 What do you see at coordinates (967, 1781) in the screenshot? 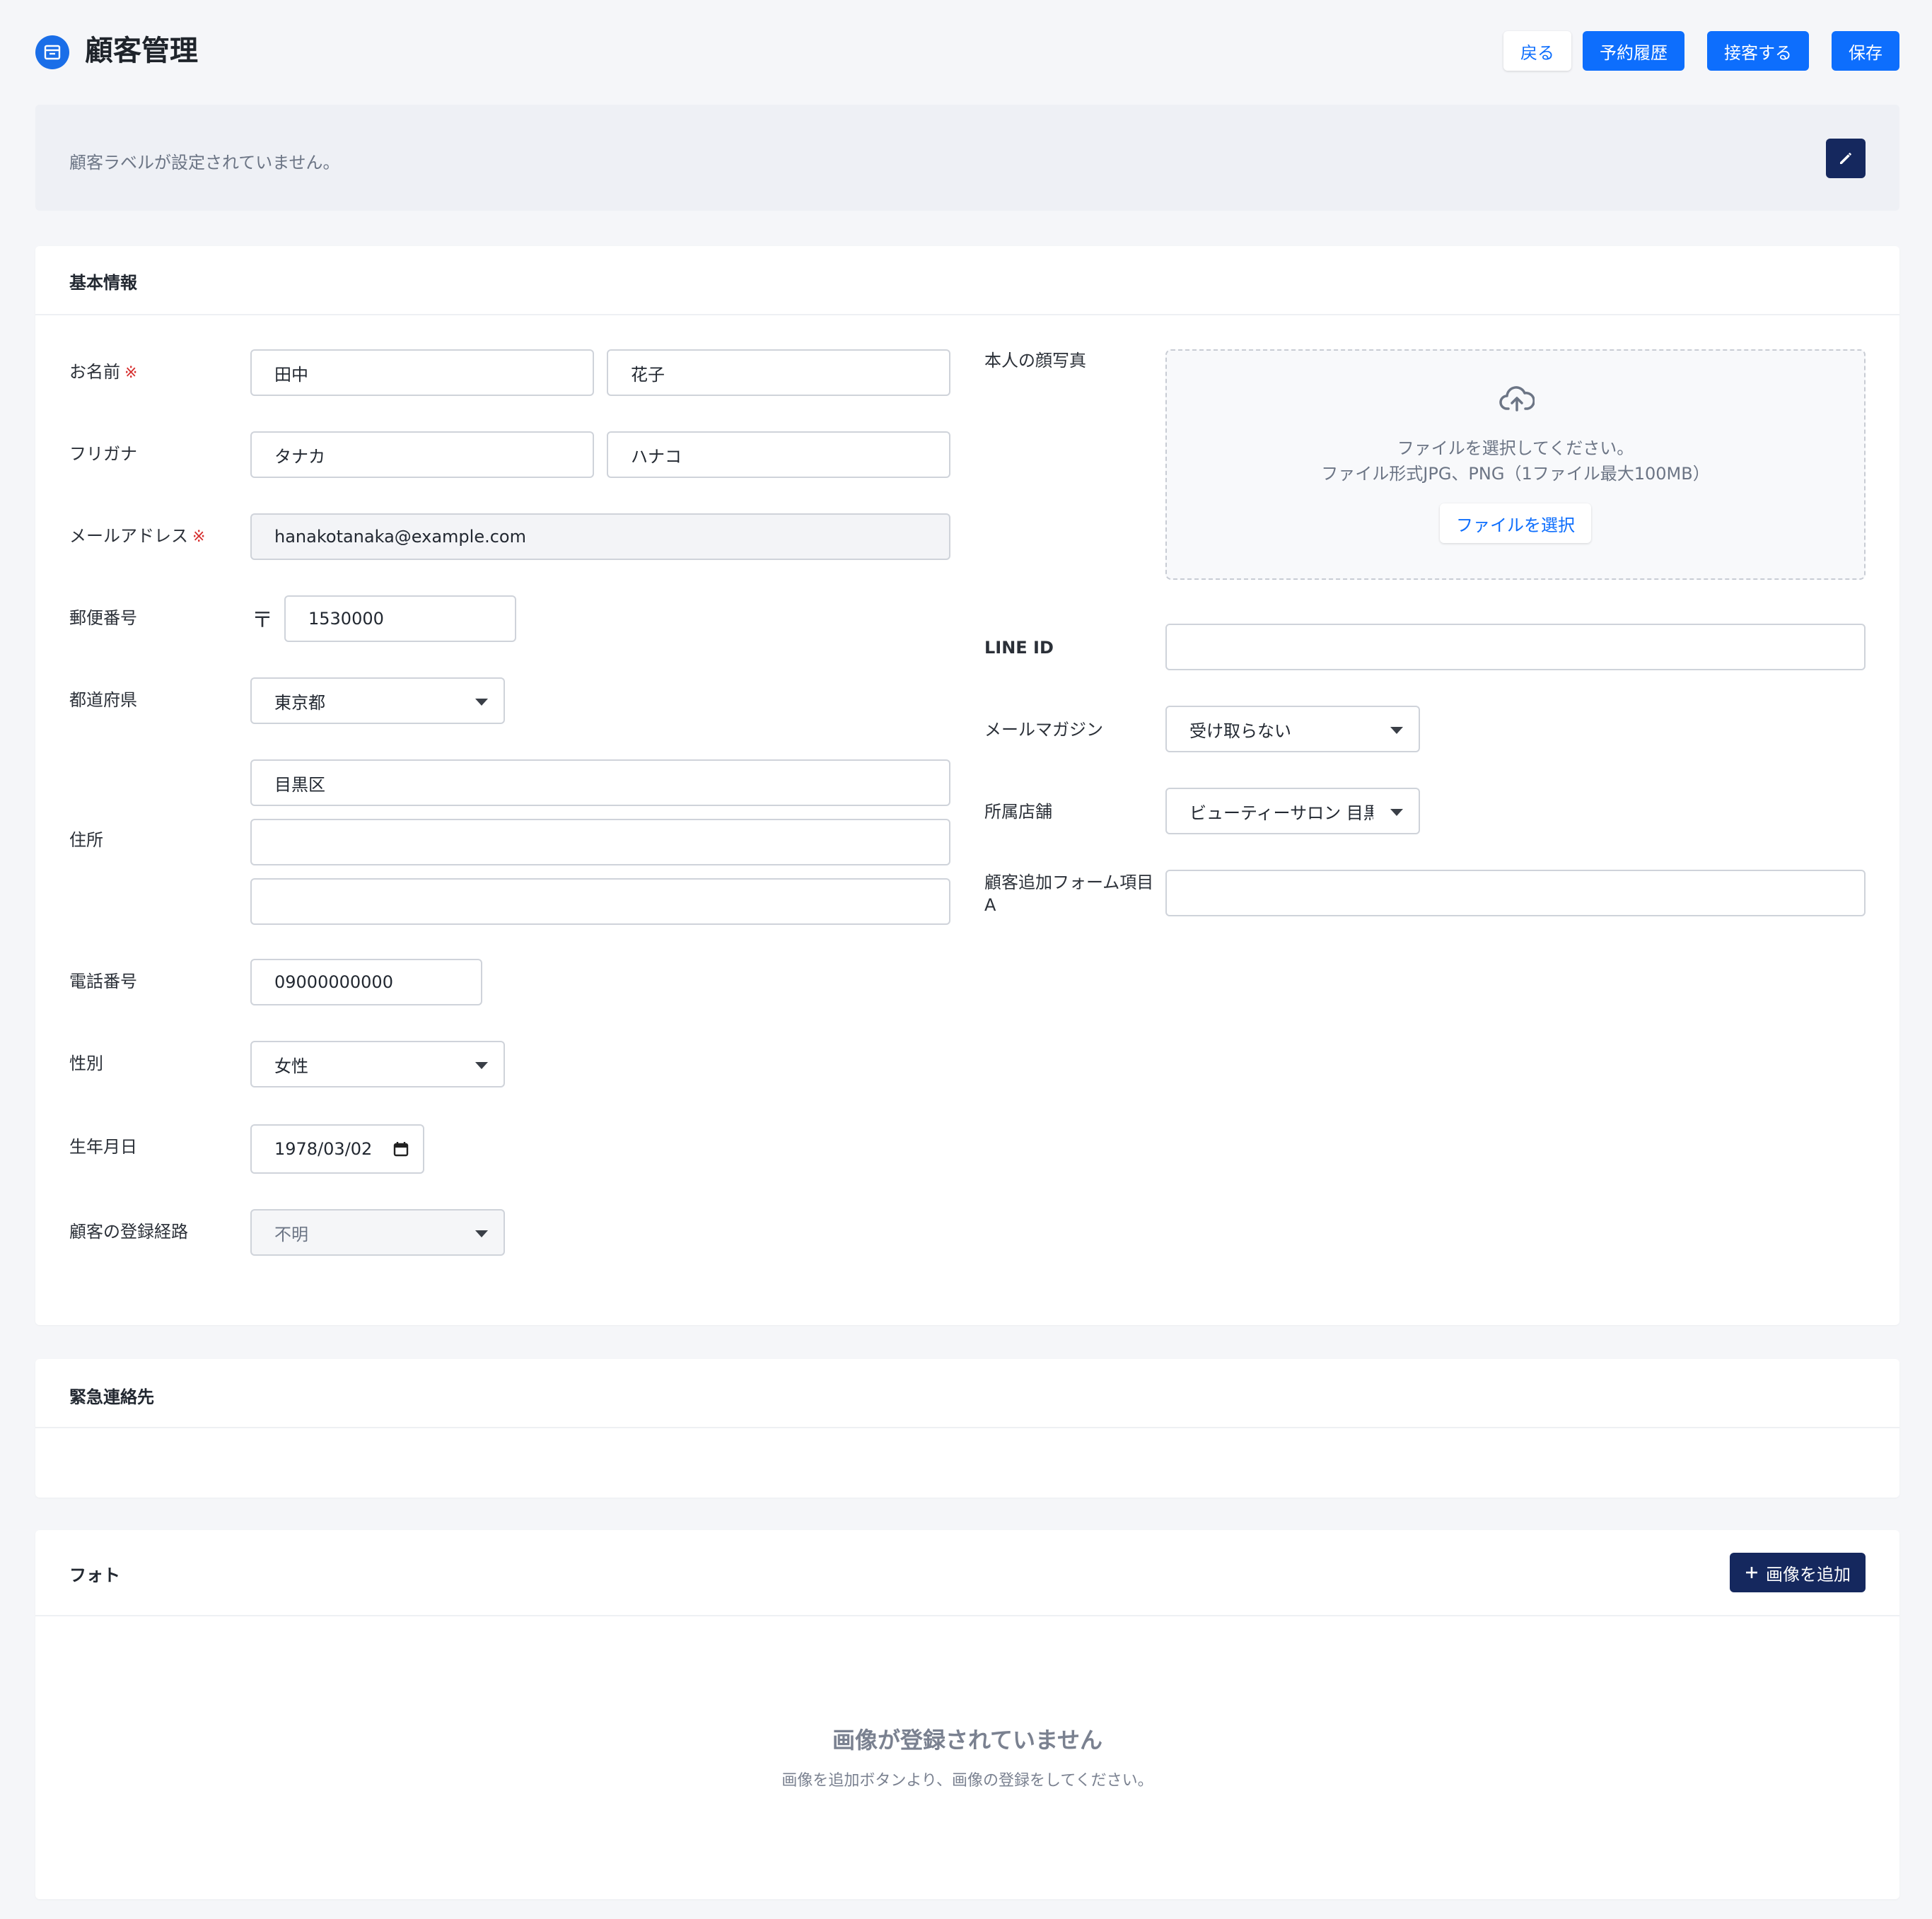
I see `empty-state-subtitle: 画像を追加ボタンより、画像の登録をしてください。` at bounding box center [967, 1781].